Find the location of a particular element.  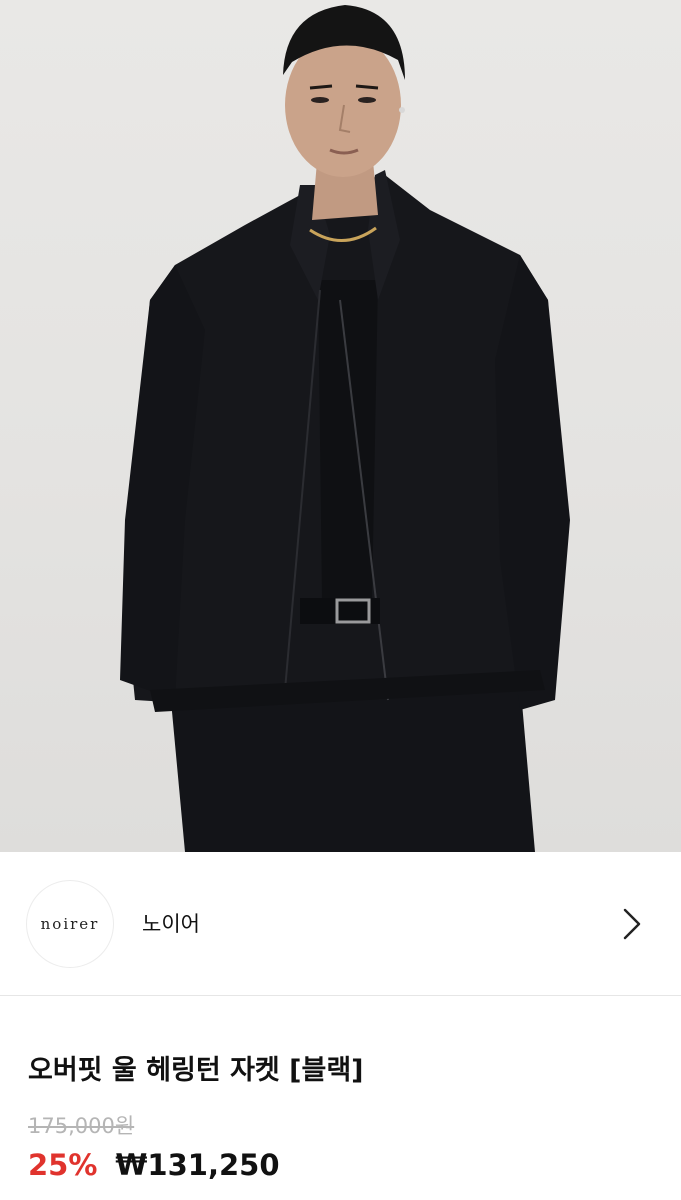

sale-price: ₩131,250 is located at coordinates (197, 1165).